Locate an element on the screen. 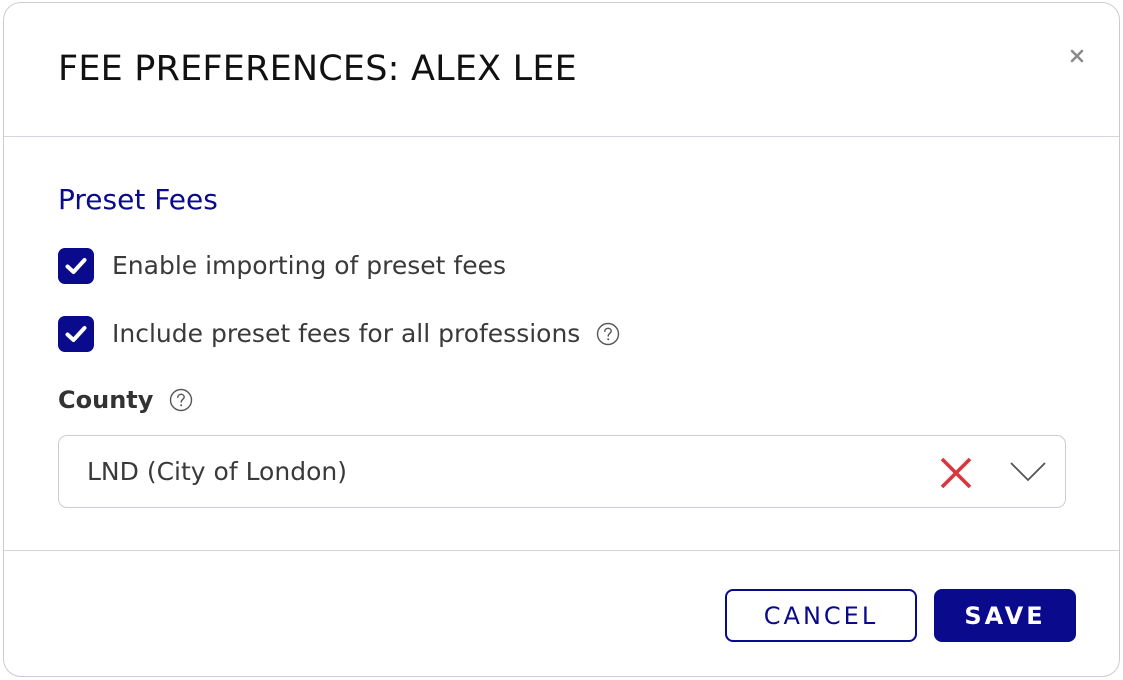 The width and height of the screenshot is (1123, 680). close-icon is located at coordinates (1077, 56).